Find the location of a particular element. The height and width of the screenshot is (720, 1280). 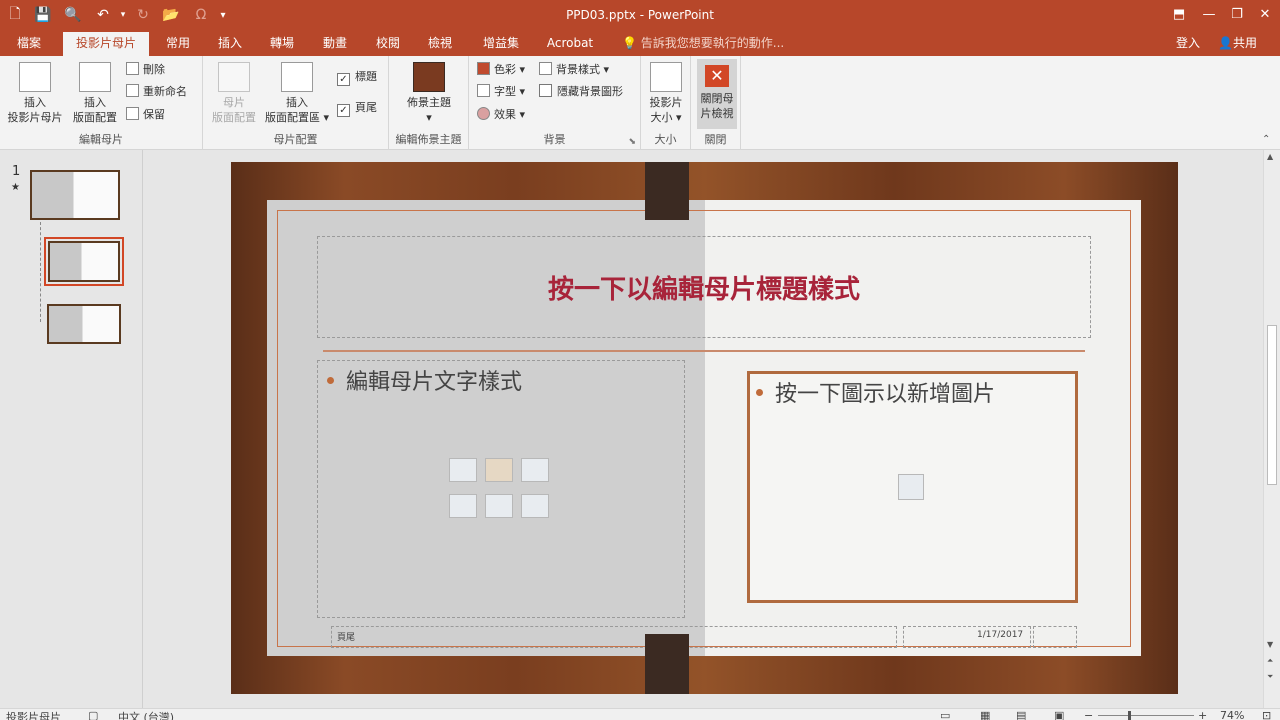

minimize-button: — is located at coordinates (1209, 14).